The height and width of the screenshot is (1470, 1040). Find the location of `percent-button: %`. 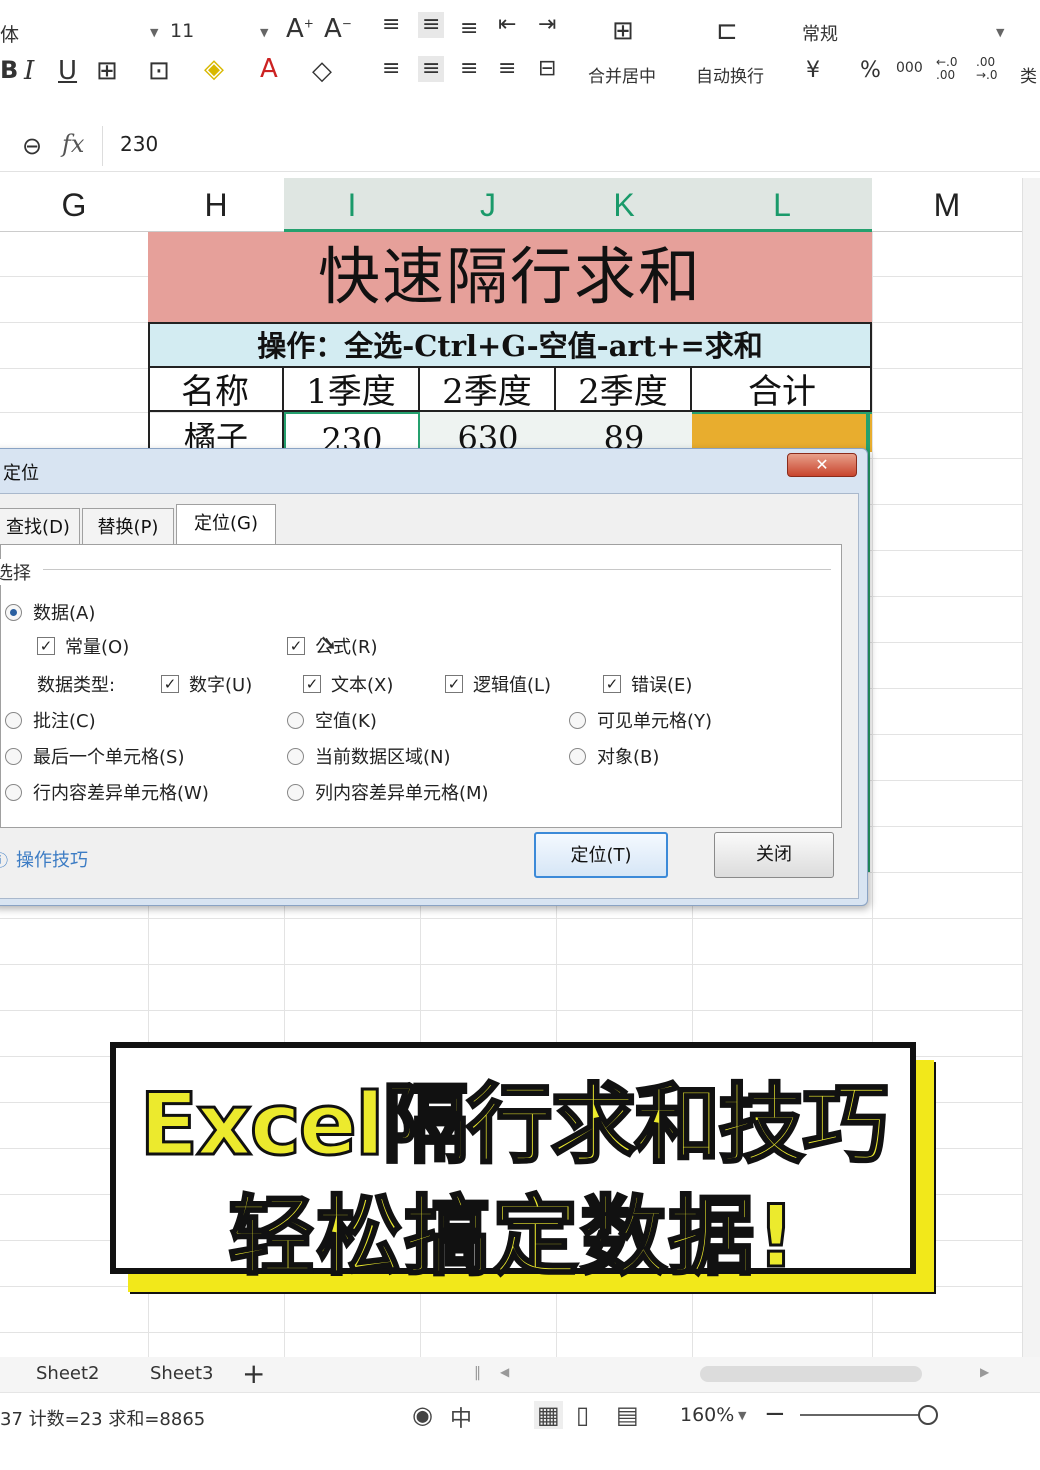

percent-button: % is located at coordinates (870, 70).